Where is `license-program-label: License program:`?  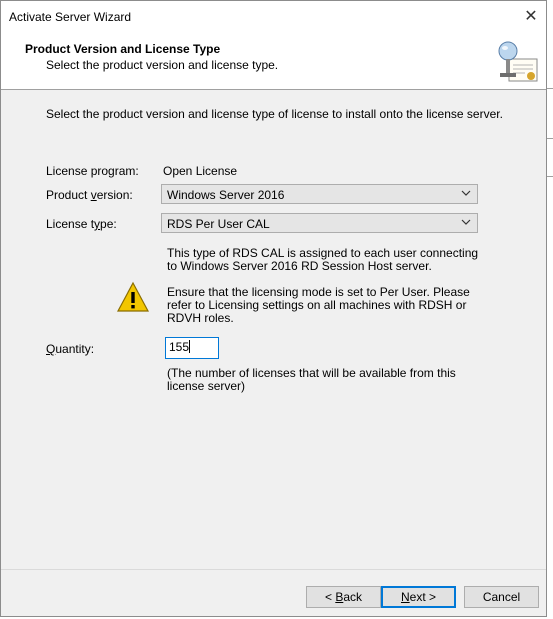 license-program-label: License program: is located at coordinates (92, 171).